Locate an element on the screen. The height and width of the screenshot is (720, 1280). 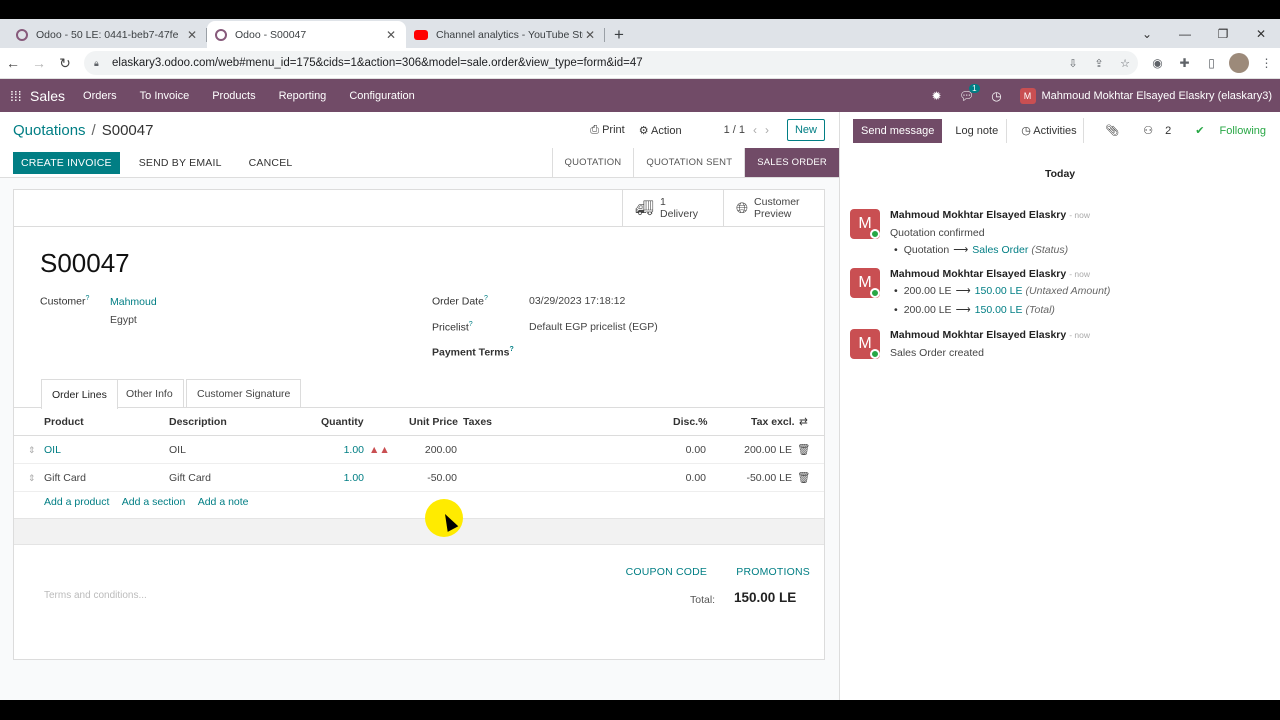
user-avatar: M is located at coordinates (1027, 95).